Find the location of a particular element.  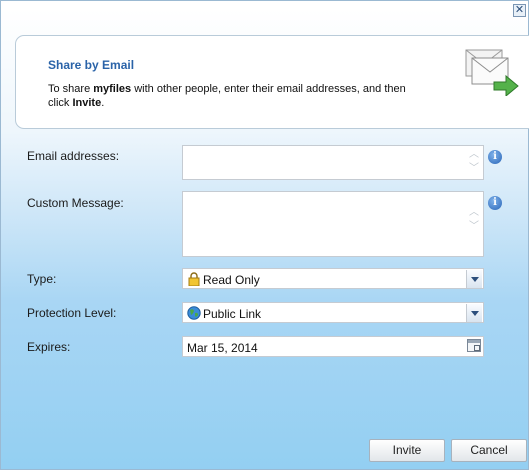

protection-select: Public Link is located at coordinates (333, 312).